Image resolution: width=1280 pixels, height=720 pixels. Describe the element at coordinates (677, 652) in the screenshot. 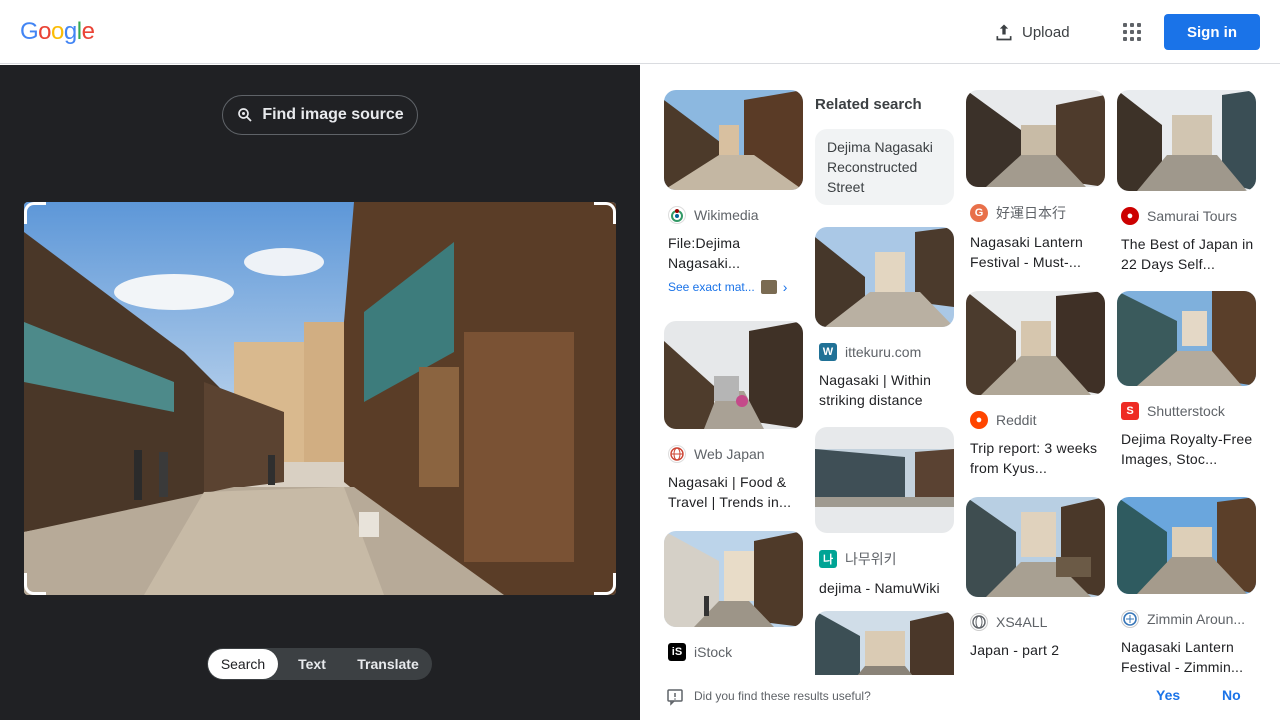

I see `istock-icon: iS` at that location.